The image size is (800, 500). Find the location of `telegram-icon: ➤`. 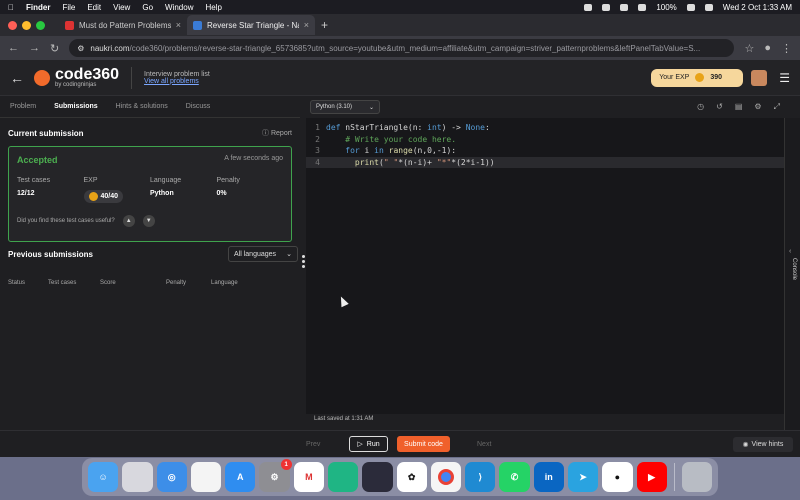

telegram-icon: ➤ is located at coordinates (583, 477).